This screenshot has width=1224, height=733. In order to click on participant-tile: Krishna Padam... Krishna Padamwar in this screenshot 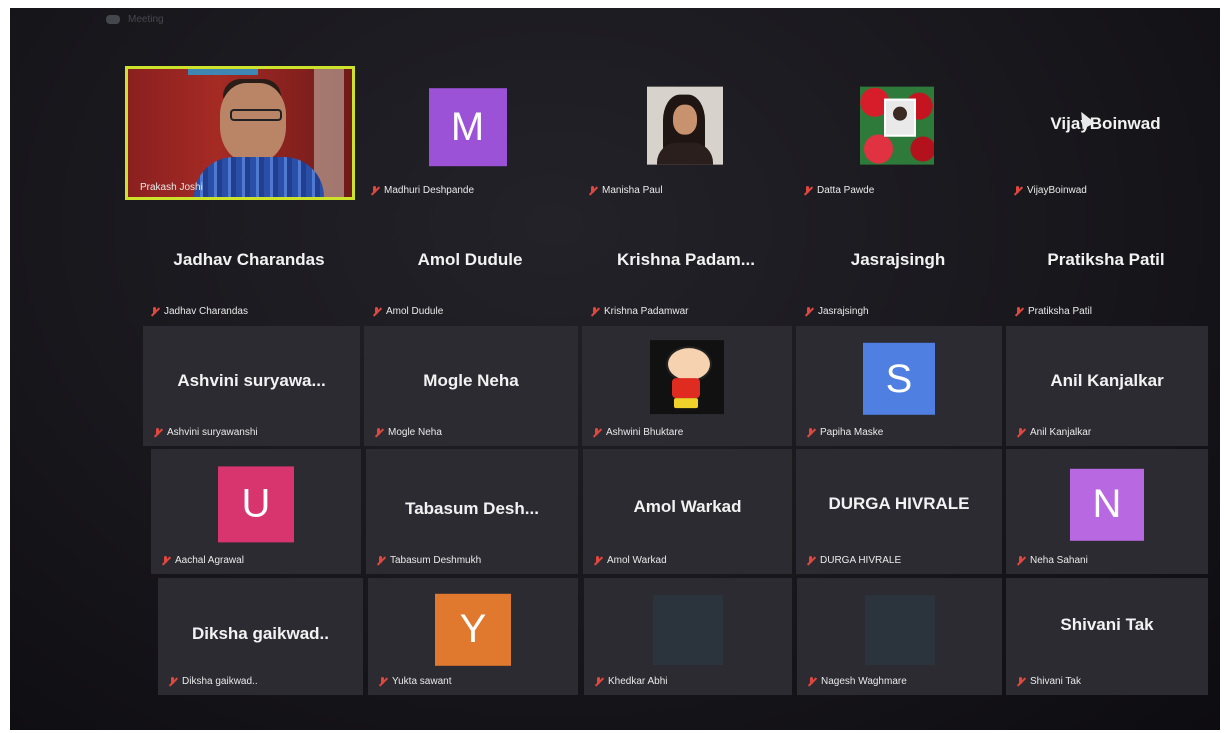, I will do `click(686, 269)`.